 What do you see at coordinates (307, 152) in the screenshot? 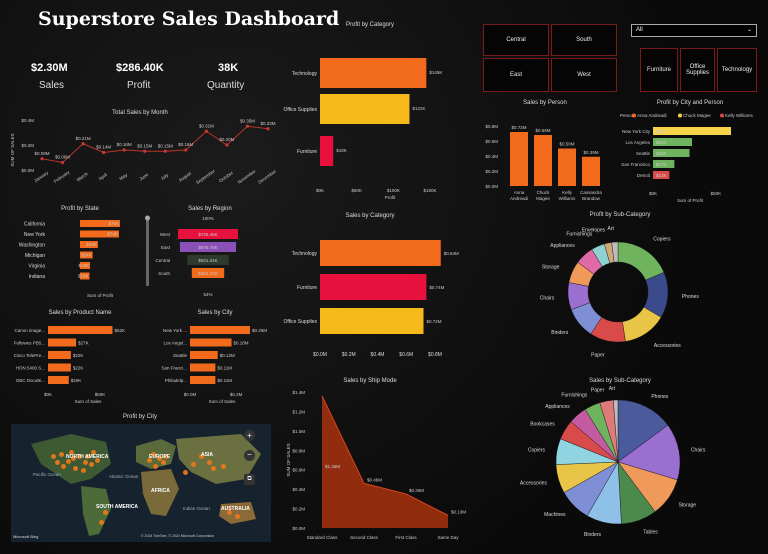
I see `profit-category-label: Furniture` at bounding box center [307, 152].